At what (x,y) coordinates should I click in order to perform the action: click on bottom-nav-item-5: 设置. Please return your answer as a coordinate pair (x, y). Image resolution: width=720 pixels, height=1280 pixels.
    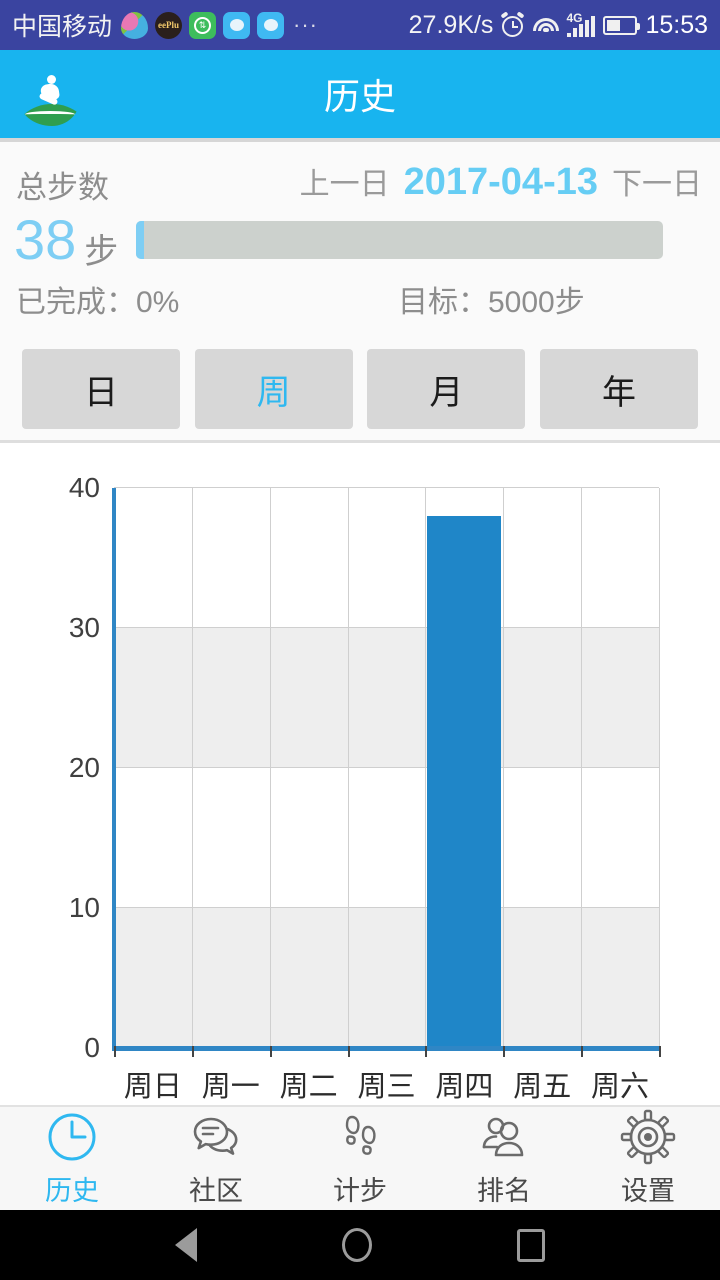
    Looking at the image, I should click on (648, 1158).